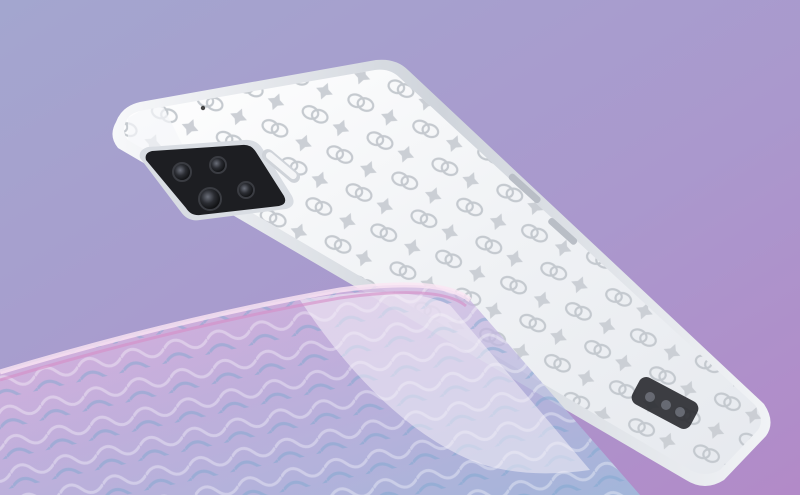 Image resolution: width=800 pixels, height=495 pixels. I want to click on microphone-hole, so click(203, 108).